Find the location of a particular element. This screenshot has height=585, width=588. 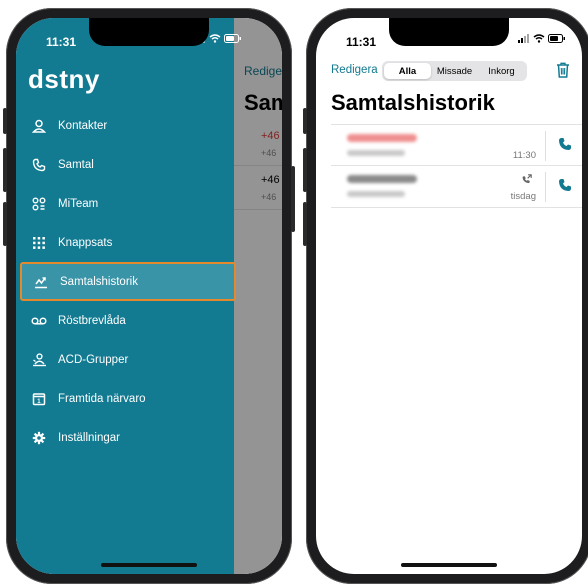

menu-item-acd-grupper: ACD-Grupper is located at coordinates (128, 359).